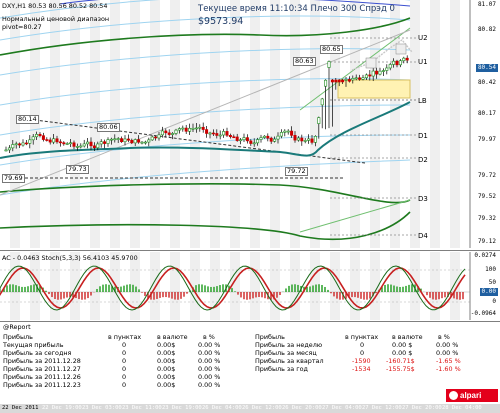 The height and width of the screenshot is (413, 500). What do you see at coordinates (402, 353) in the screenshot?
I see `report-cell: 0.00 $` at bounding box center [402, 353].